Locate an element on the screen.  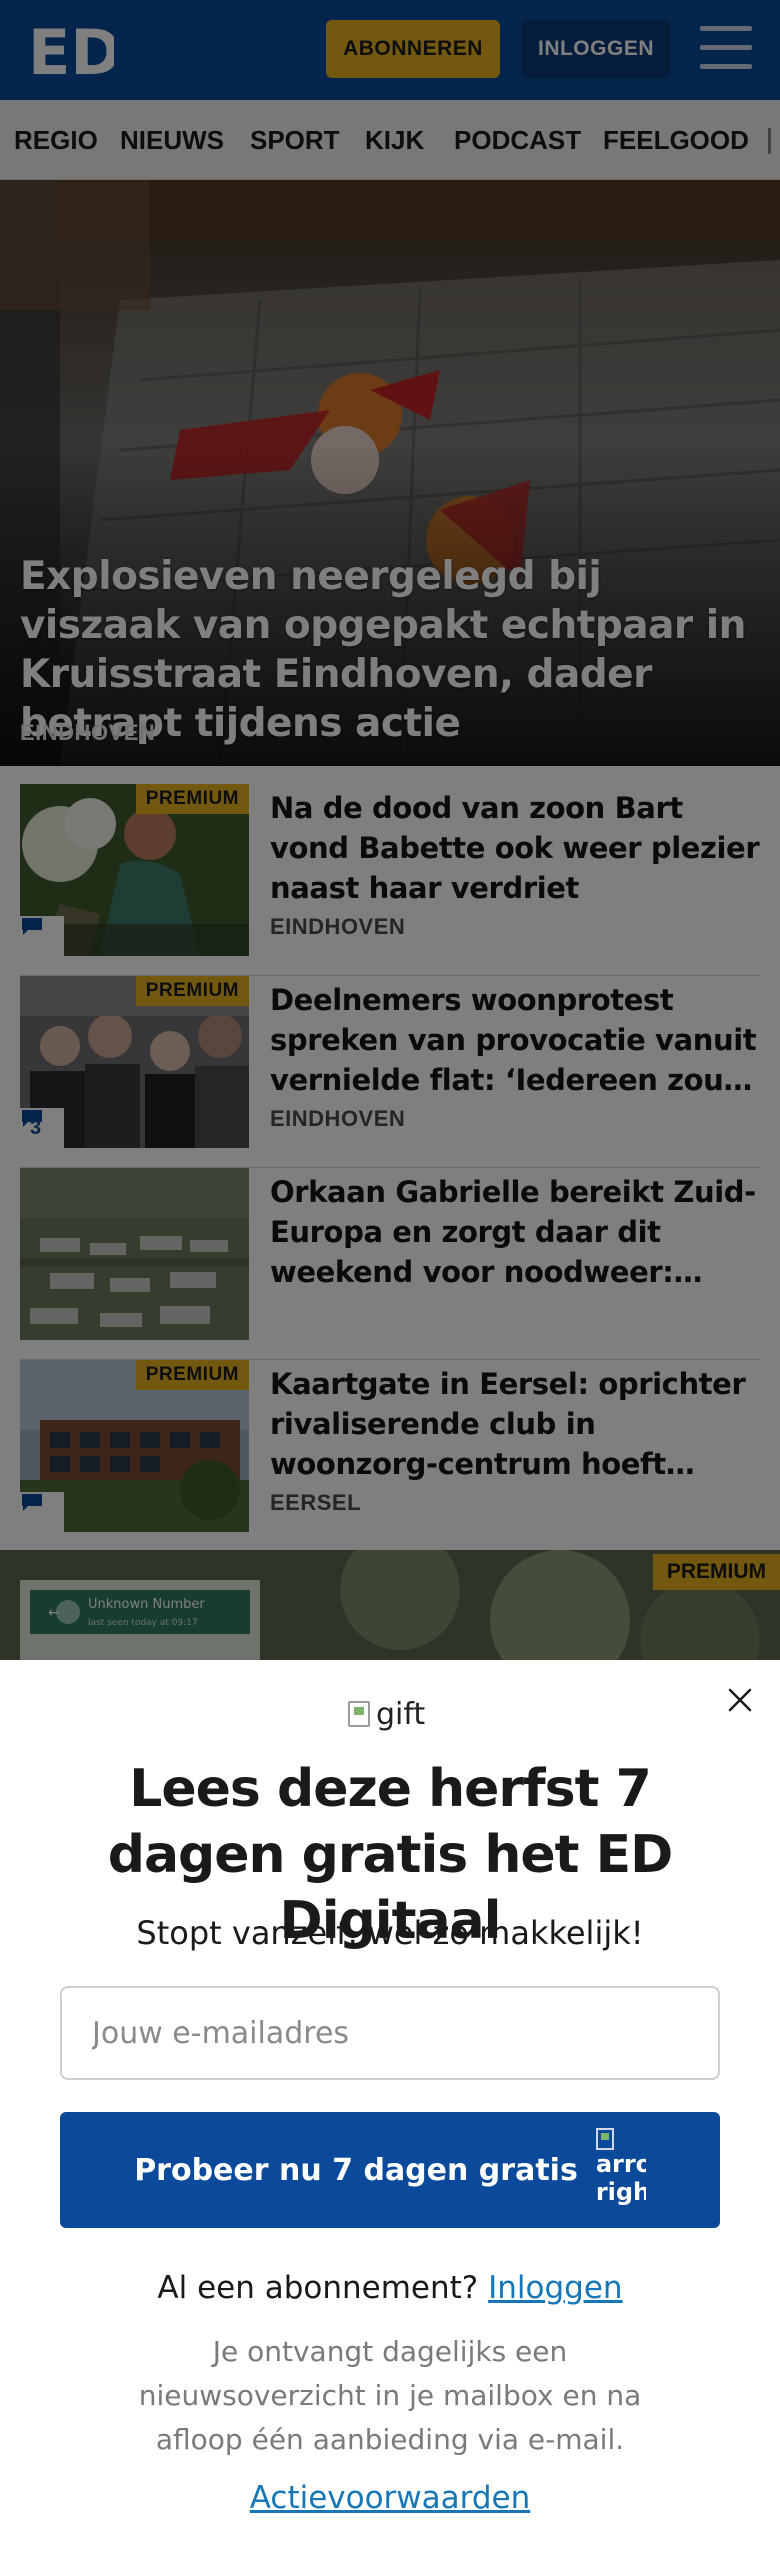
gift-image: gift is located at coordinates (386, 1714).